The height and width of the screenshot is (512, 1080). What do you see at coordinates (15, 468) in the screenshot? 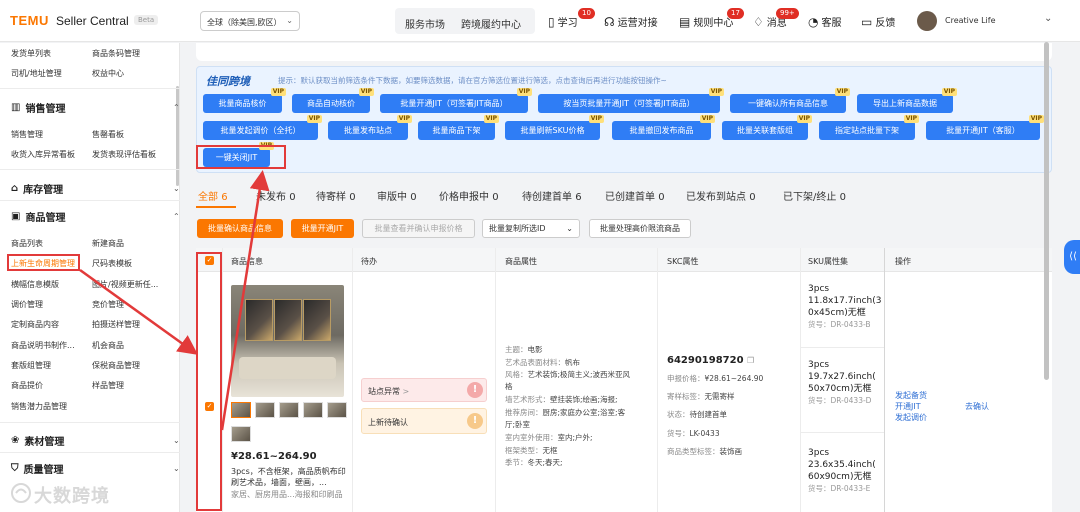
I see `shield-icon: ⛉` at bounding box center [15, 468].